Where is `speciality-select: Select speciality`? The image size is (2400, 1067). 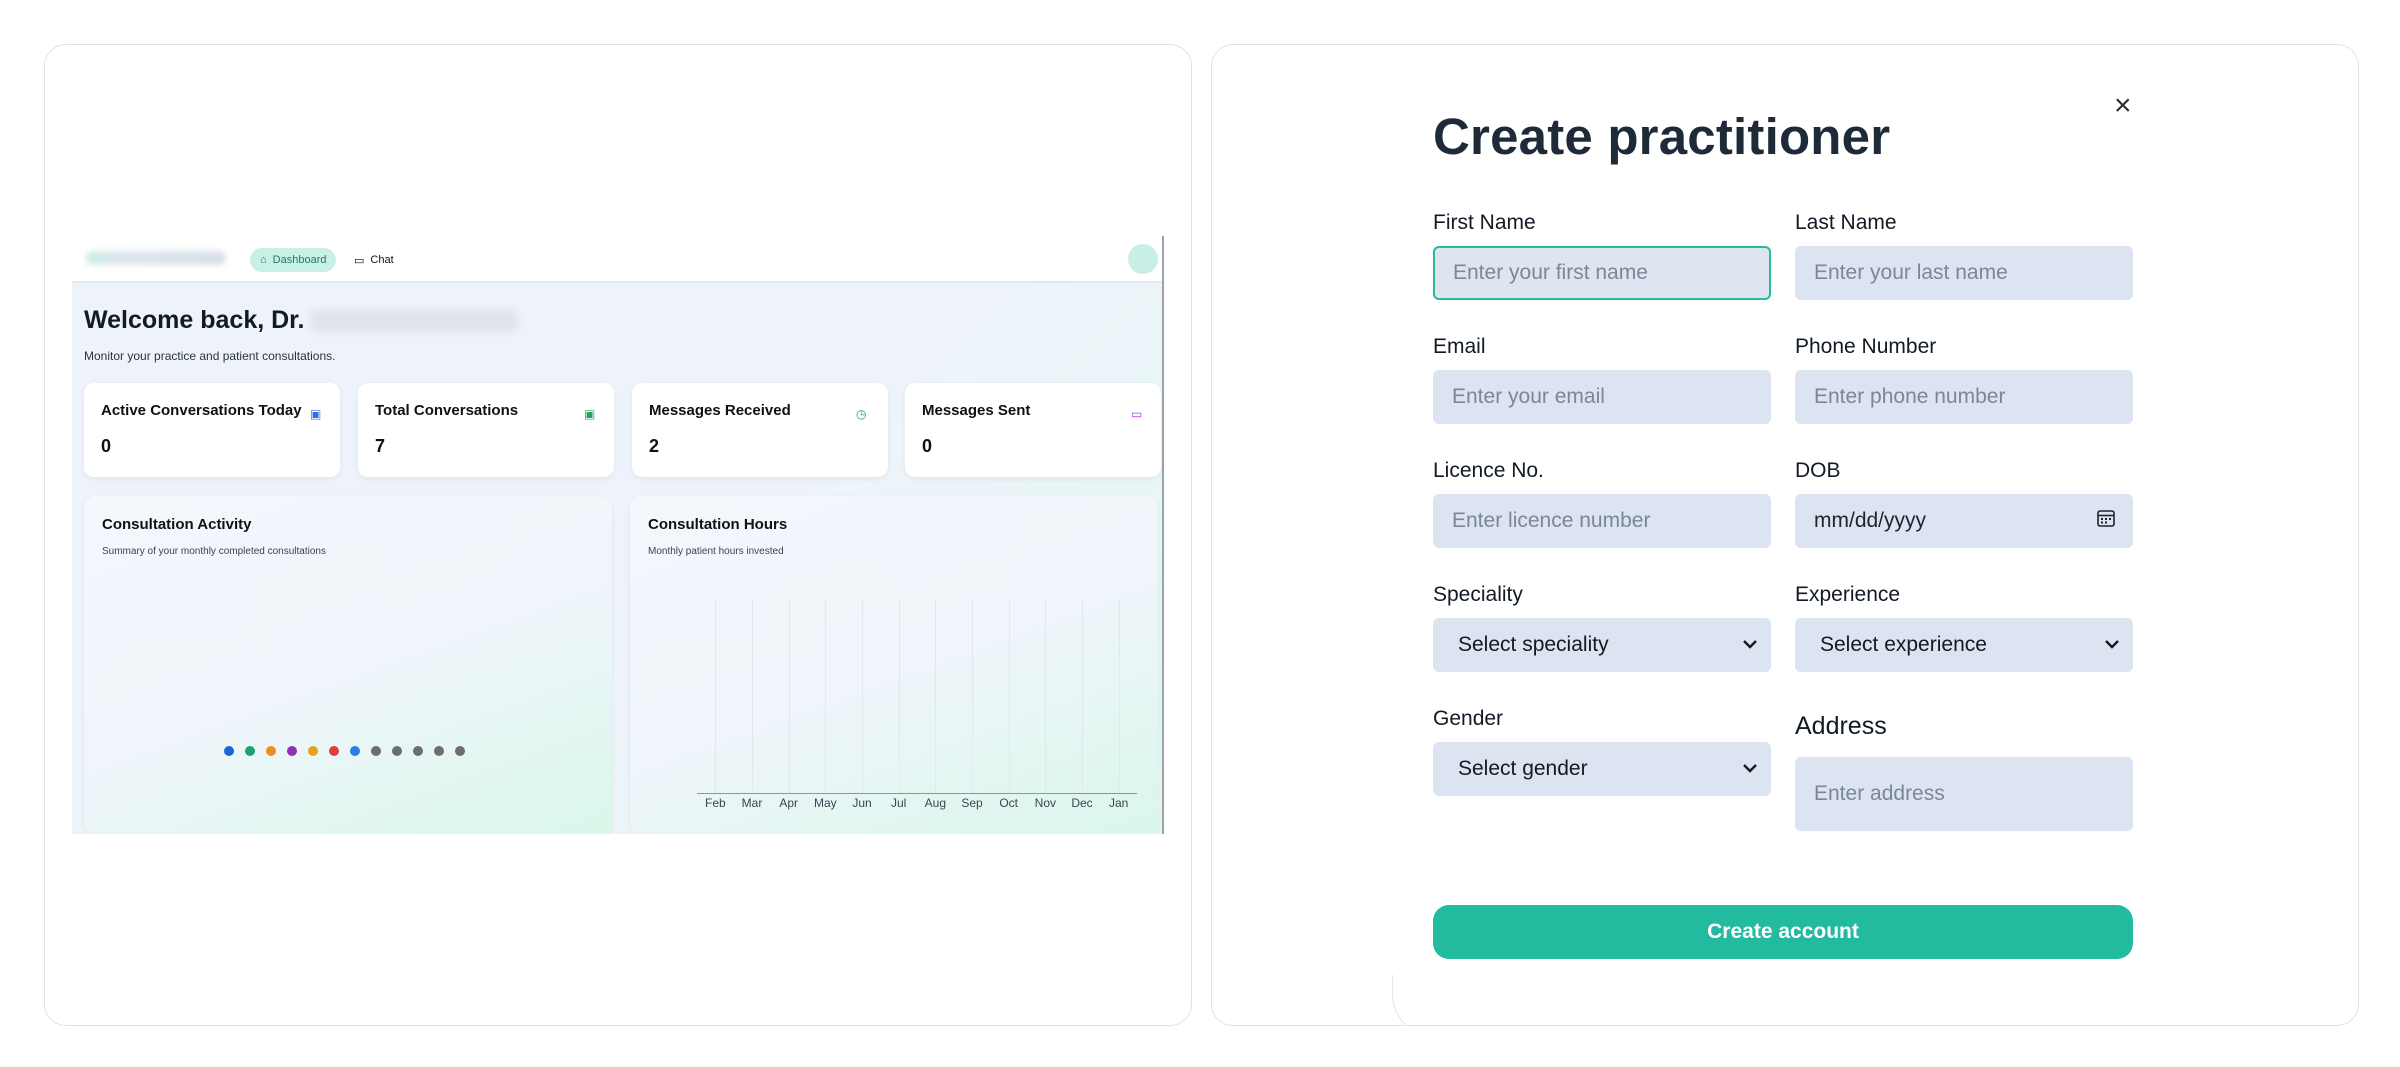 speciality-select: Select speciality is located at coordinates (1602, 645).